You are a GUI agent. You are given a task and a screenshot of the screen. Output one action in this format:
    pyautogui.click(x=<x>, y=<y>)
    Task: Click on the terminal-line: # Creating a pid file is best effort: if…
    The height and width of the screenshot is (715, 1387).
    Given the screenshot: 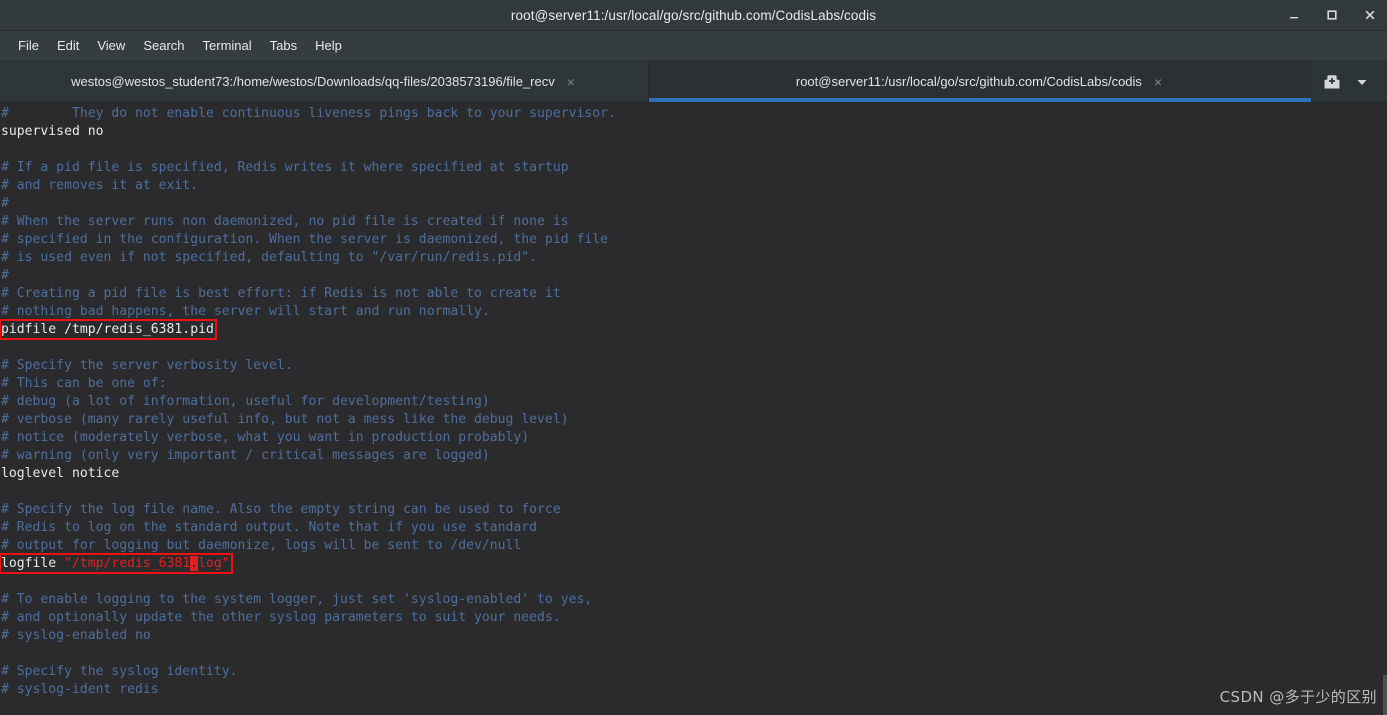 What is the action you would take?
    pyautogui.click(x=694, y=294)
    